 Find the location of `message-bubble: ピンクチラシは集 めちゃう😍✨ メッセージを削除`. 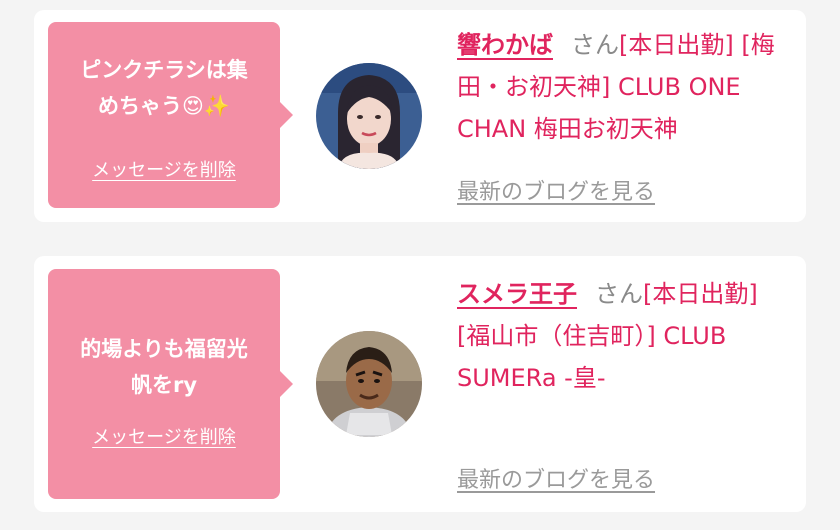

message-bubble: ピンクチラシは集 めちゃう😍✨ メッセージを削除 is located at coordinates (170, 115).